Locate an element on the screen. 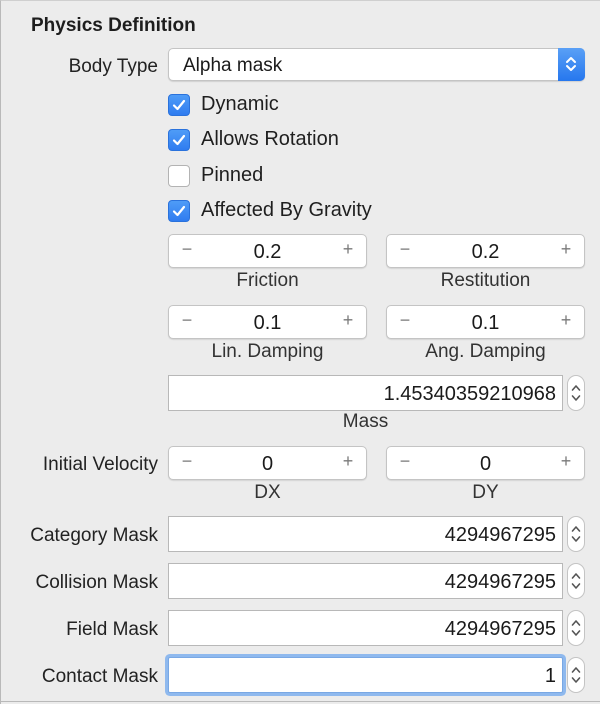 The image size is (600, 704). field-mask-label: Field Mask is located at coordinates (112, 629).